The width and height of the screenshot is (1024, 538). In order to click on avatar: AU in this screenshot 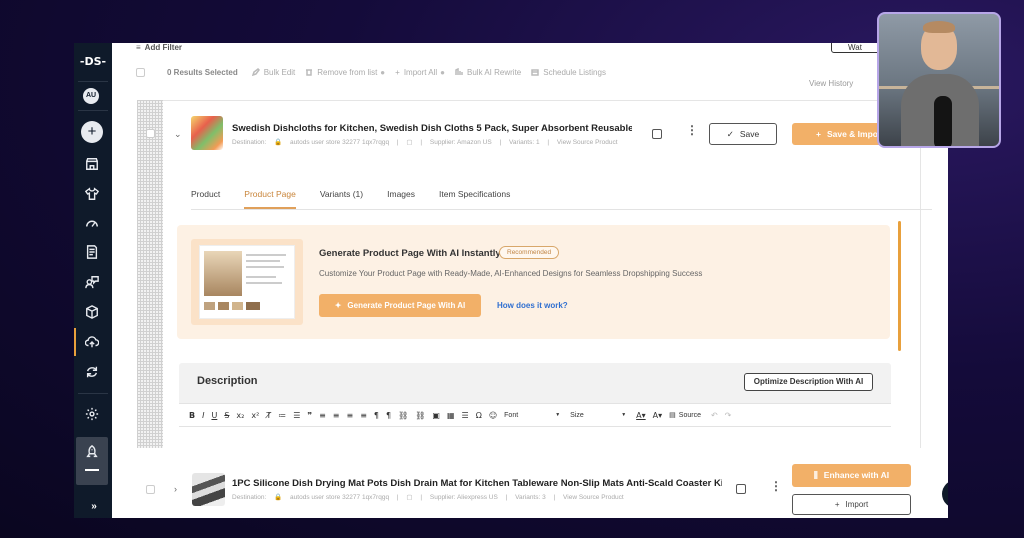, I will do `click(91, 96)`.